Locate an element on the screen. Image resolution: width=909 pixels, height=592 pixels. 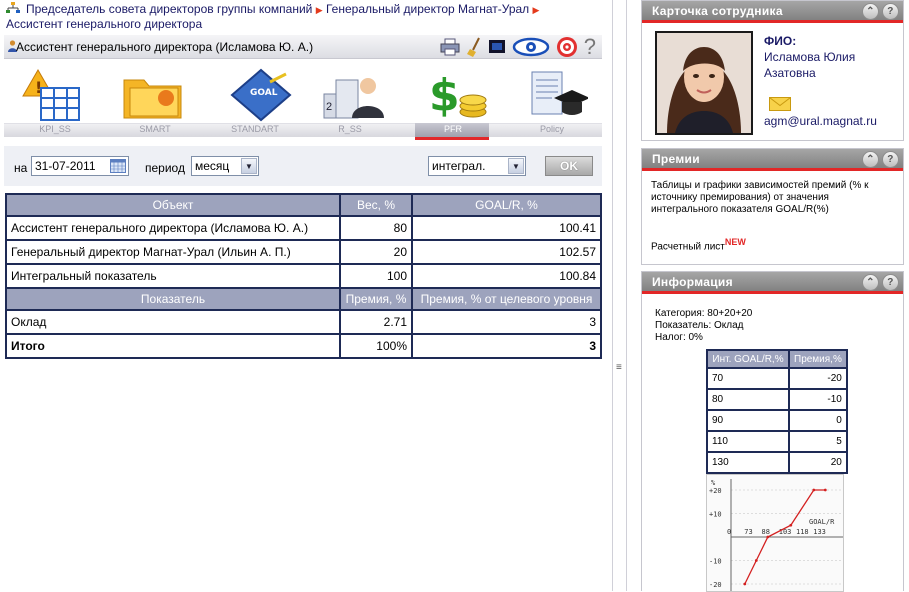
table-row: Оклад 2.71 3 is located at coordinates (303, 322).